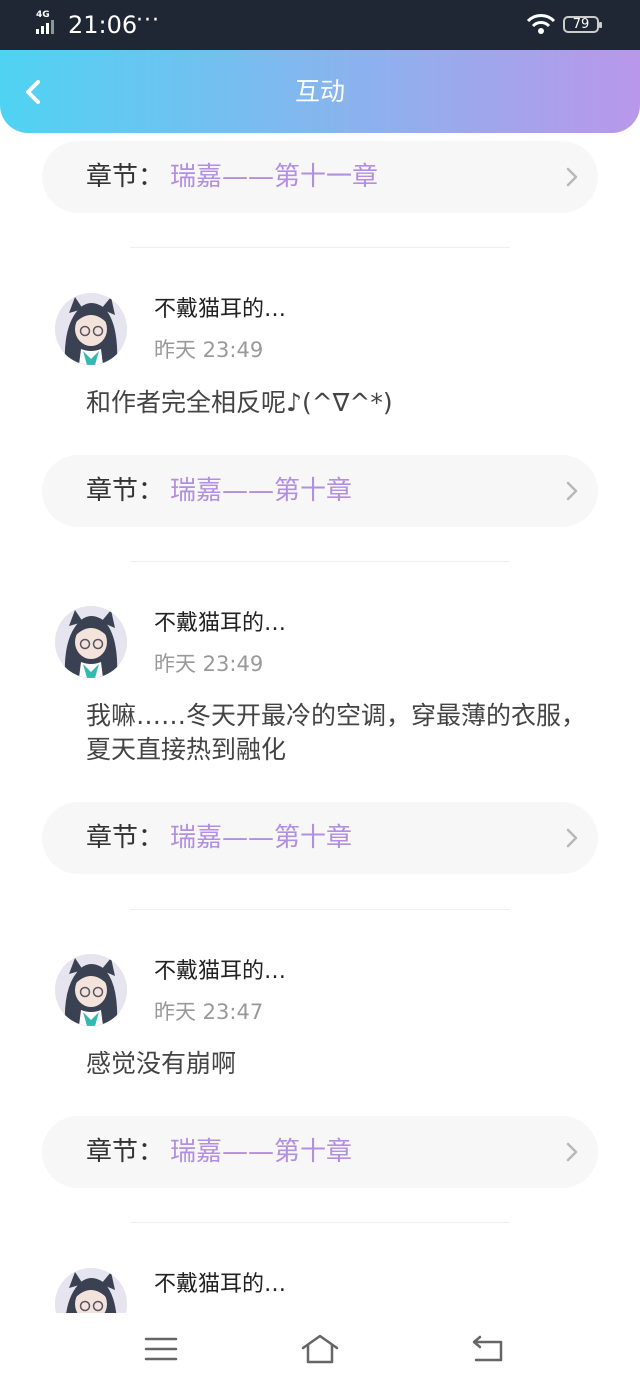 This screenshot has width=640, height=1387. I want to click on comment-text: 和作者完全相反呢♪(^∇^*), so click(239, 402).